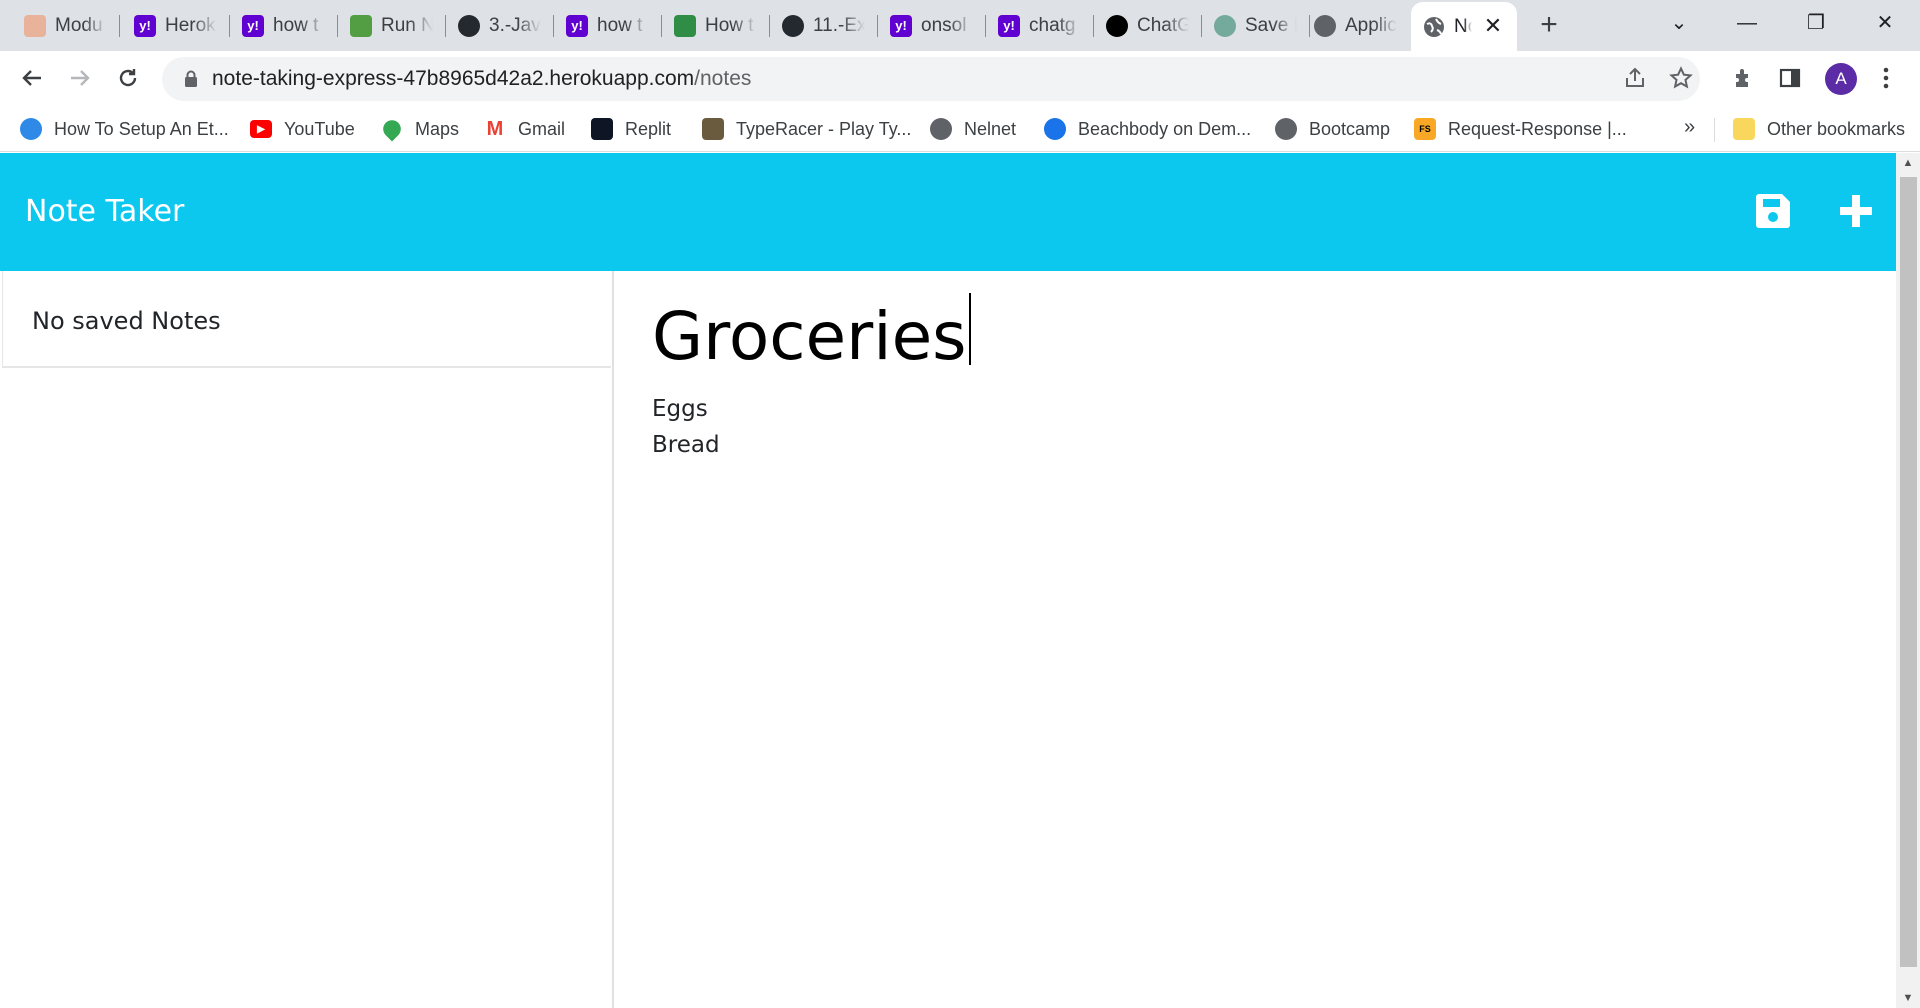  What do you see at coordinates (1841, 79) in the screenshot?
I see `profile-avatar: A` at bounding box center [1841, 79].